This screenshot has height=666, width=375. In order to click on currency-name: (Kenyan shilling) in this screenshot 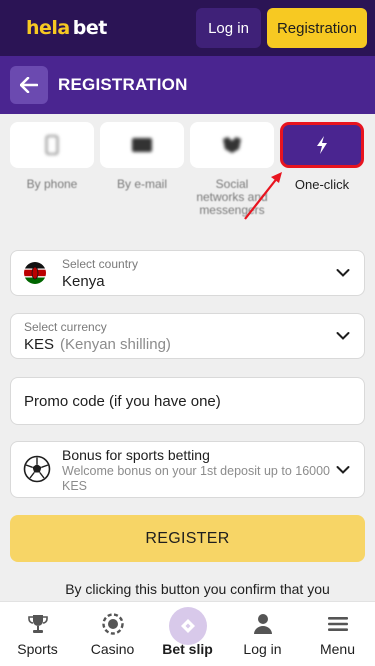, I will do `click(115, 344)`.